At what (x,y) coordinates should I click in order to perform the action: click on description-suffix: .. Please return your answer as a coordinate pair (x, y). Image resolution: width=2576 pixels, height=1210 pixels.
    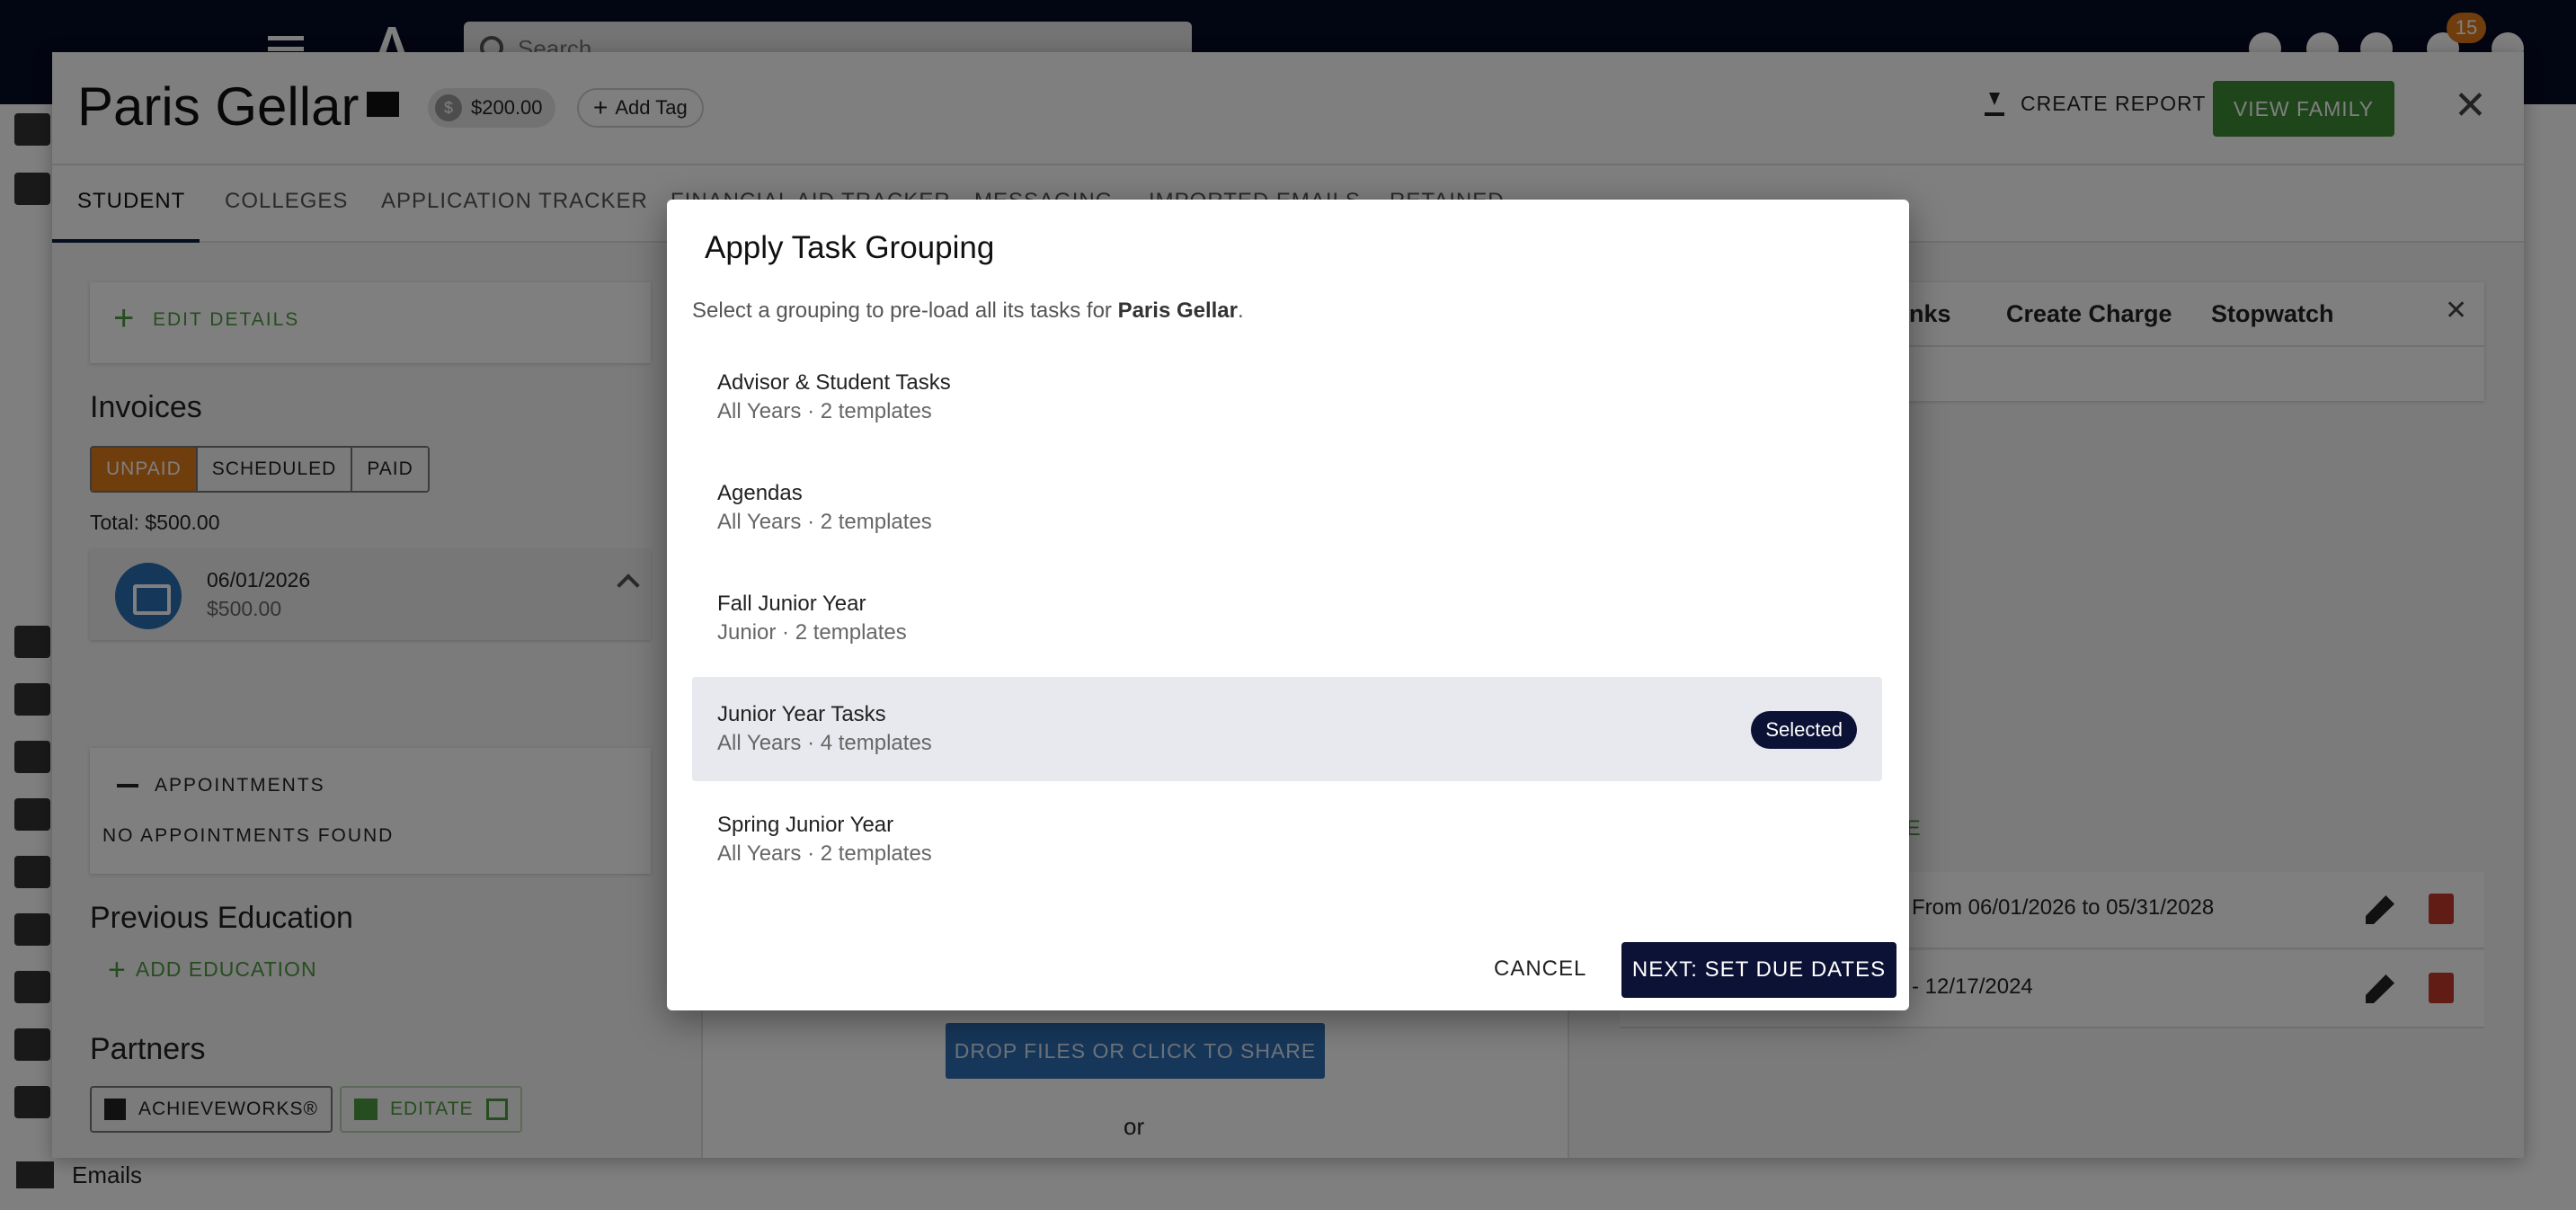
    Looking at the image, I should click on (1241, 310).